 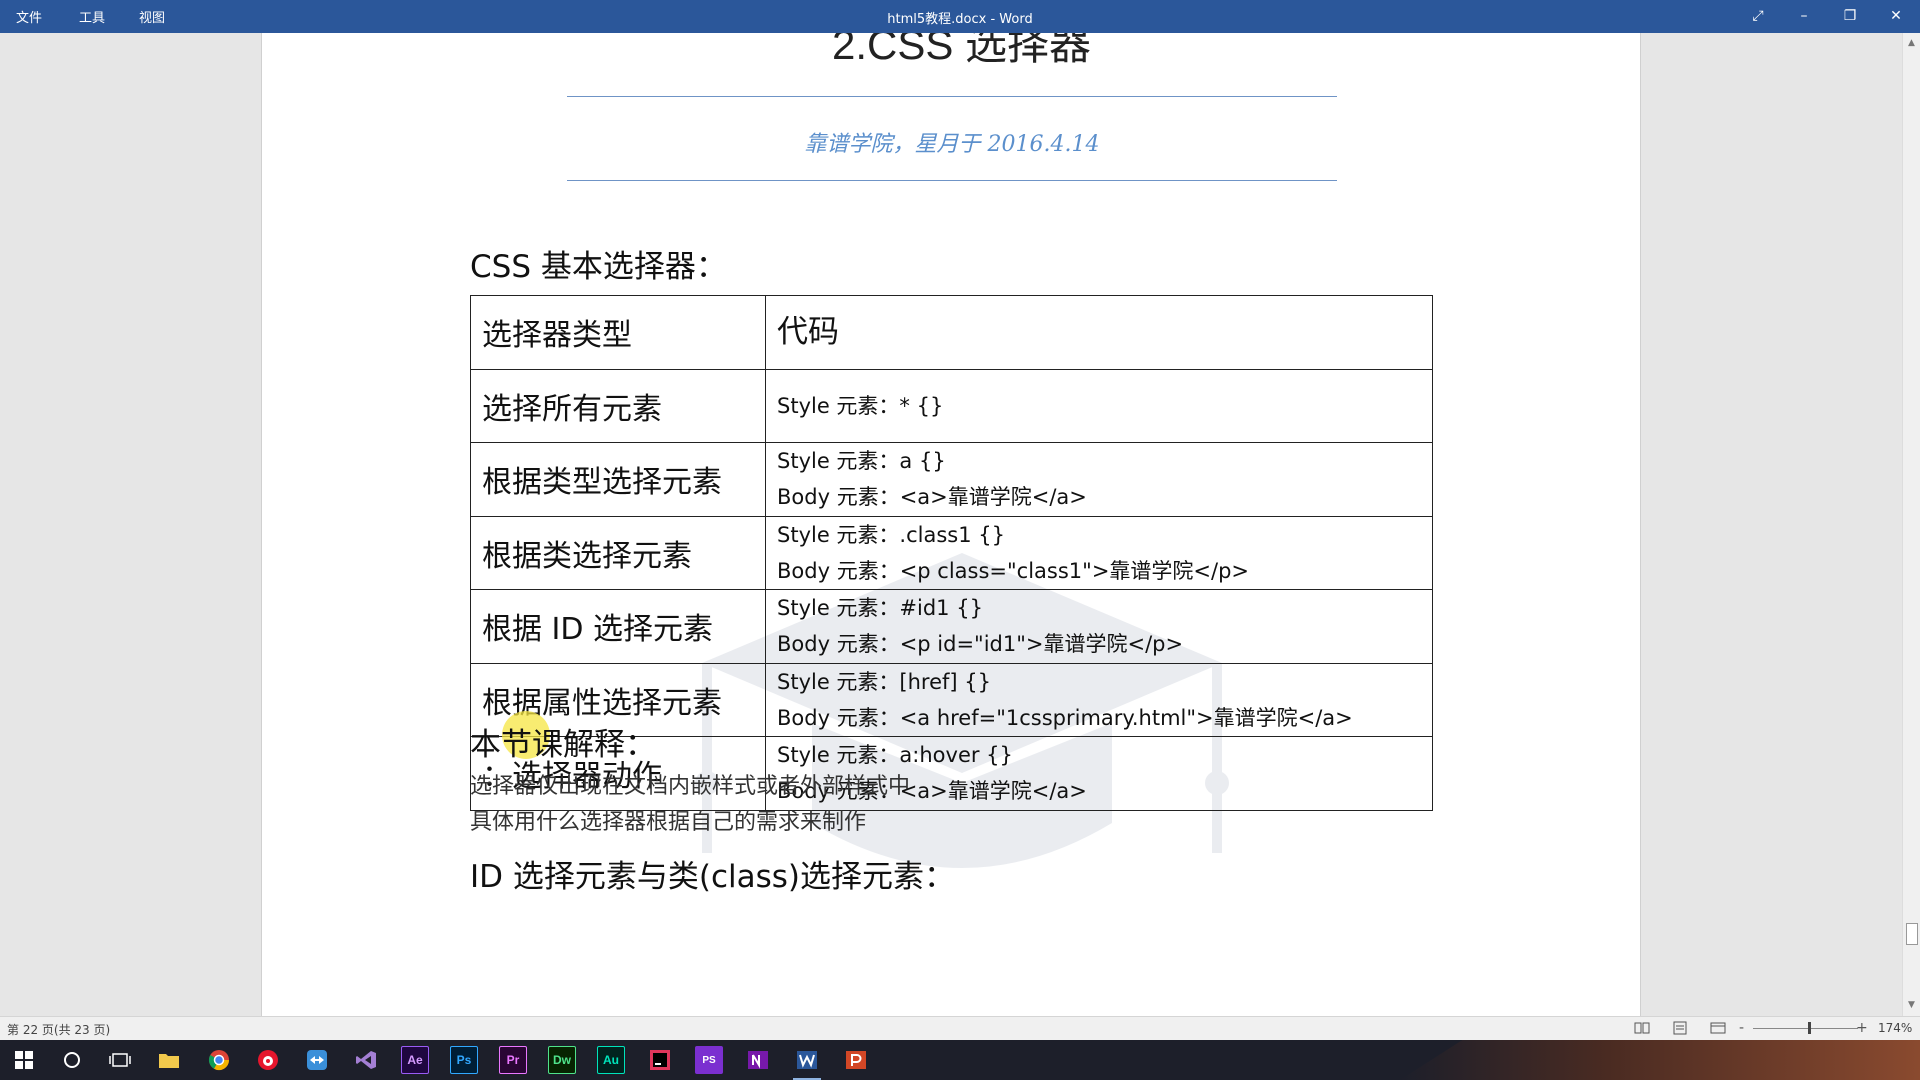 What do you see at coordinates (169, 1060) in the screenshot?
I see `file-explorer-icon` at bounding box center [169, 1060].